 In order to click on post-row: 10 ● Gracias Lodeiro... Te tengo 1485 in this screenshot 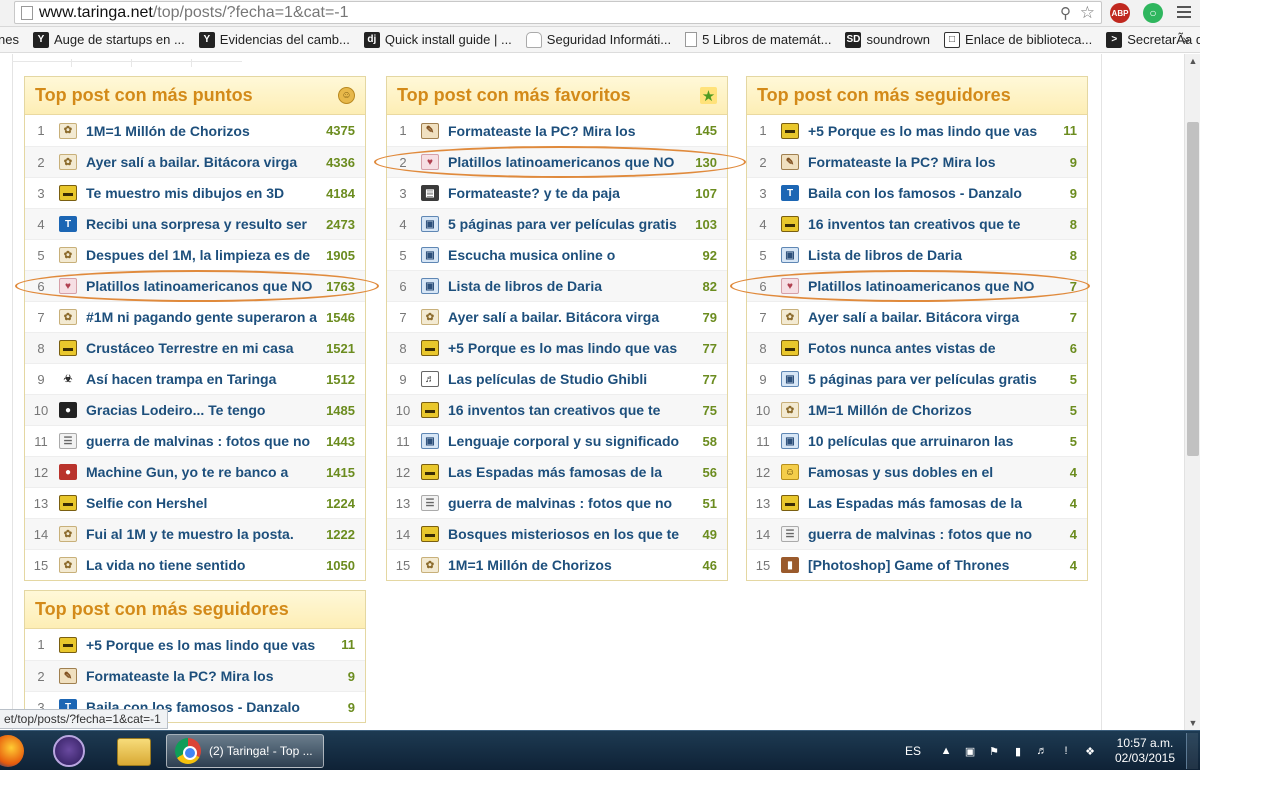, I will do `click(195, 409)`.